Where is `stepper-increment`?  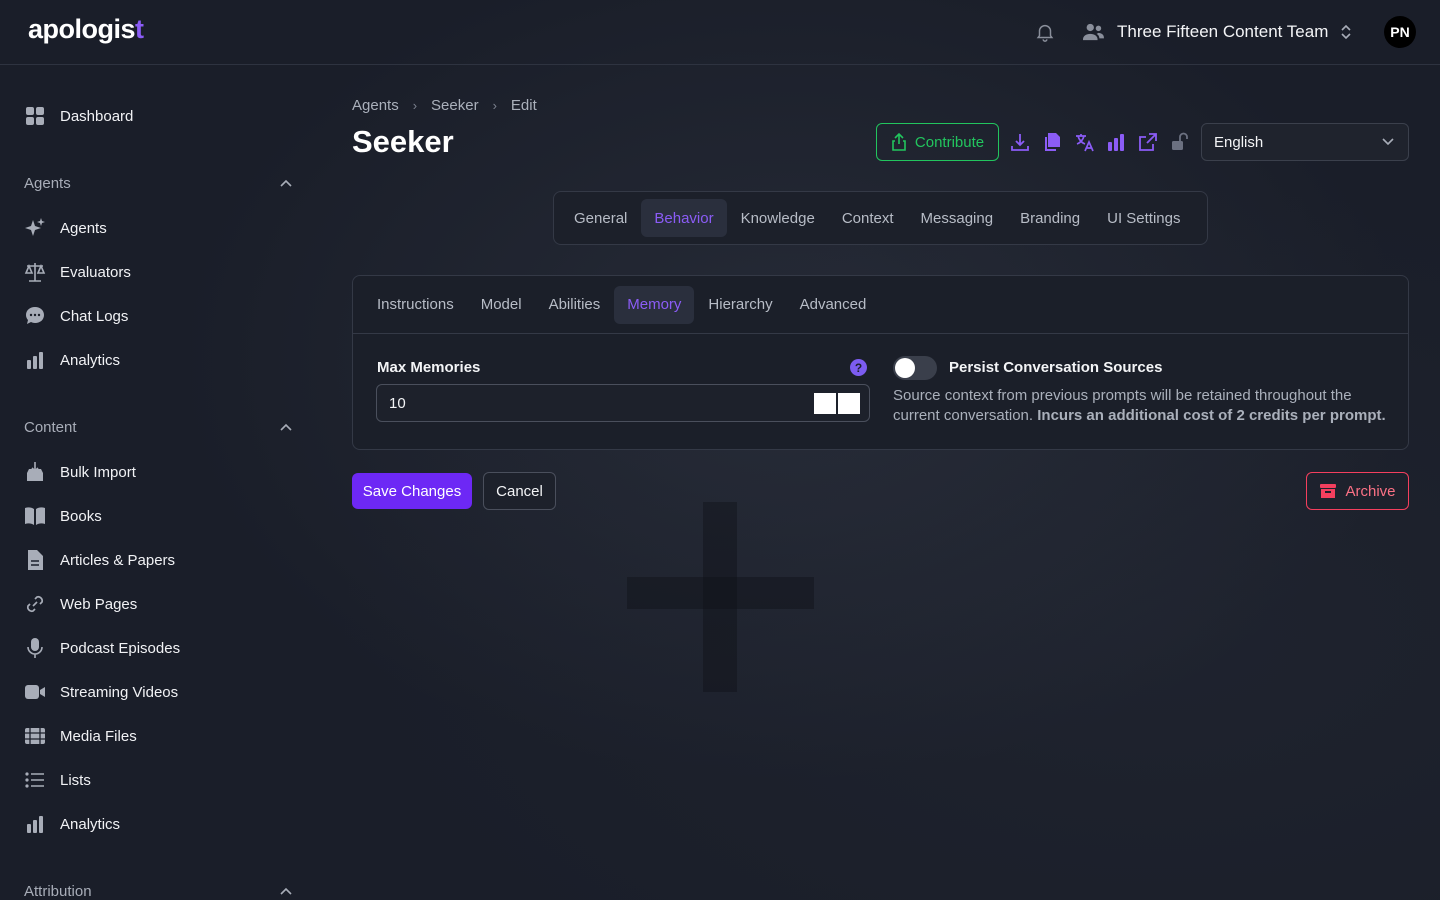
stepper-increment is located at coordinates (849, 403).